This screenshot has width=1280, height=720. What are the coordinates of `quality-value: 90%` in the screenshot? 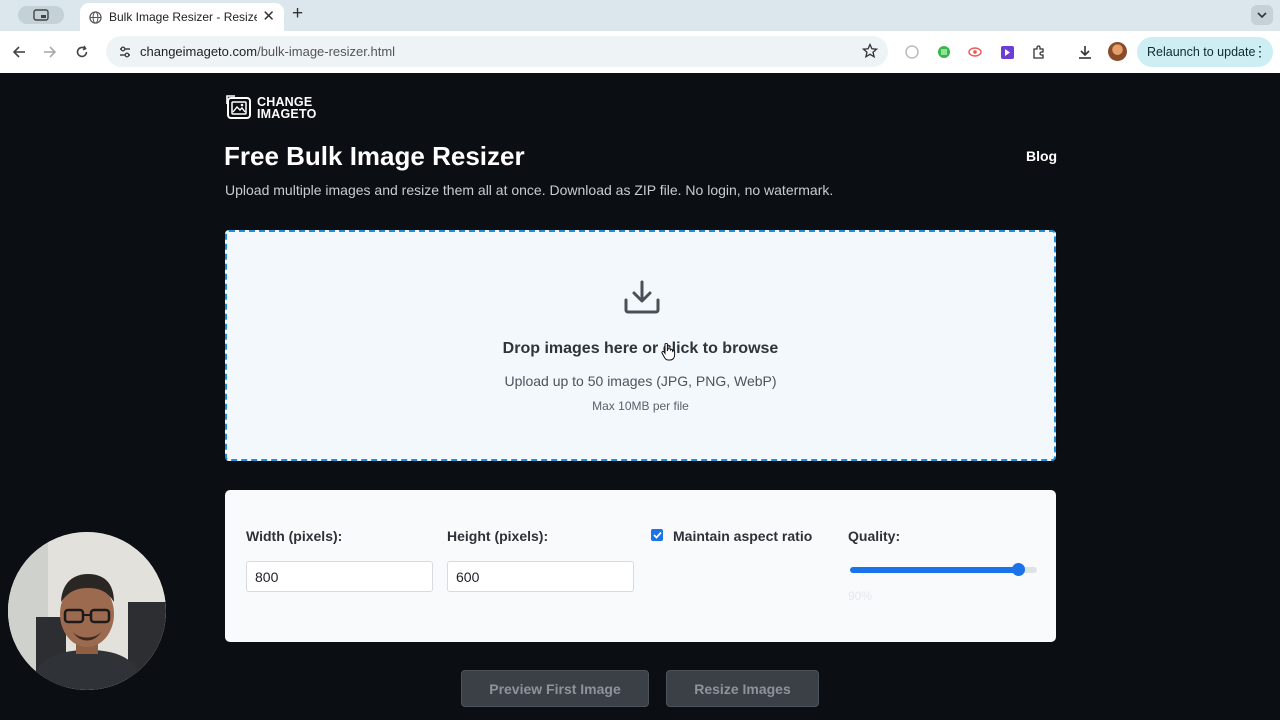 It's located at (860, 596).